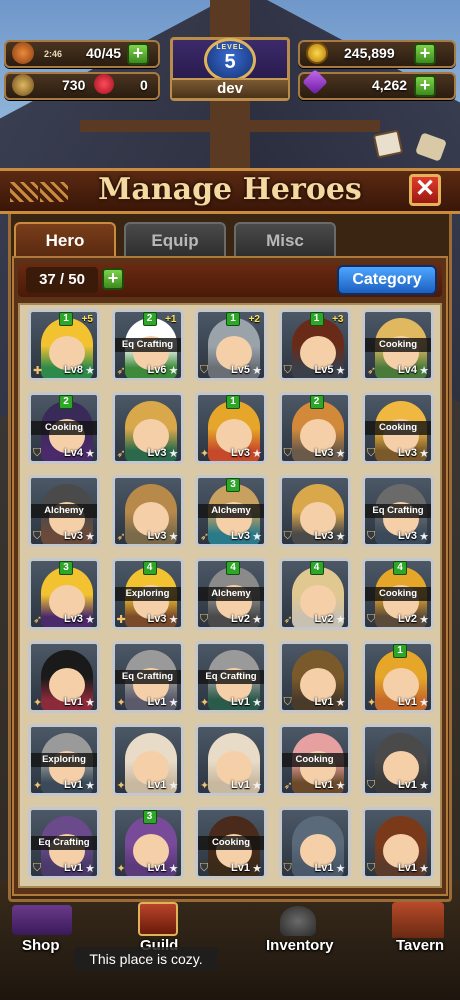 The height and width of the screenshot is (1000, 460). Describe the element at coordinates (175, 239) in the screenshot. I see `tab-equip: Equip` at that location.